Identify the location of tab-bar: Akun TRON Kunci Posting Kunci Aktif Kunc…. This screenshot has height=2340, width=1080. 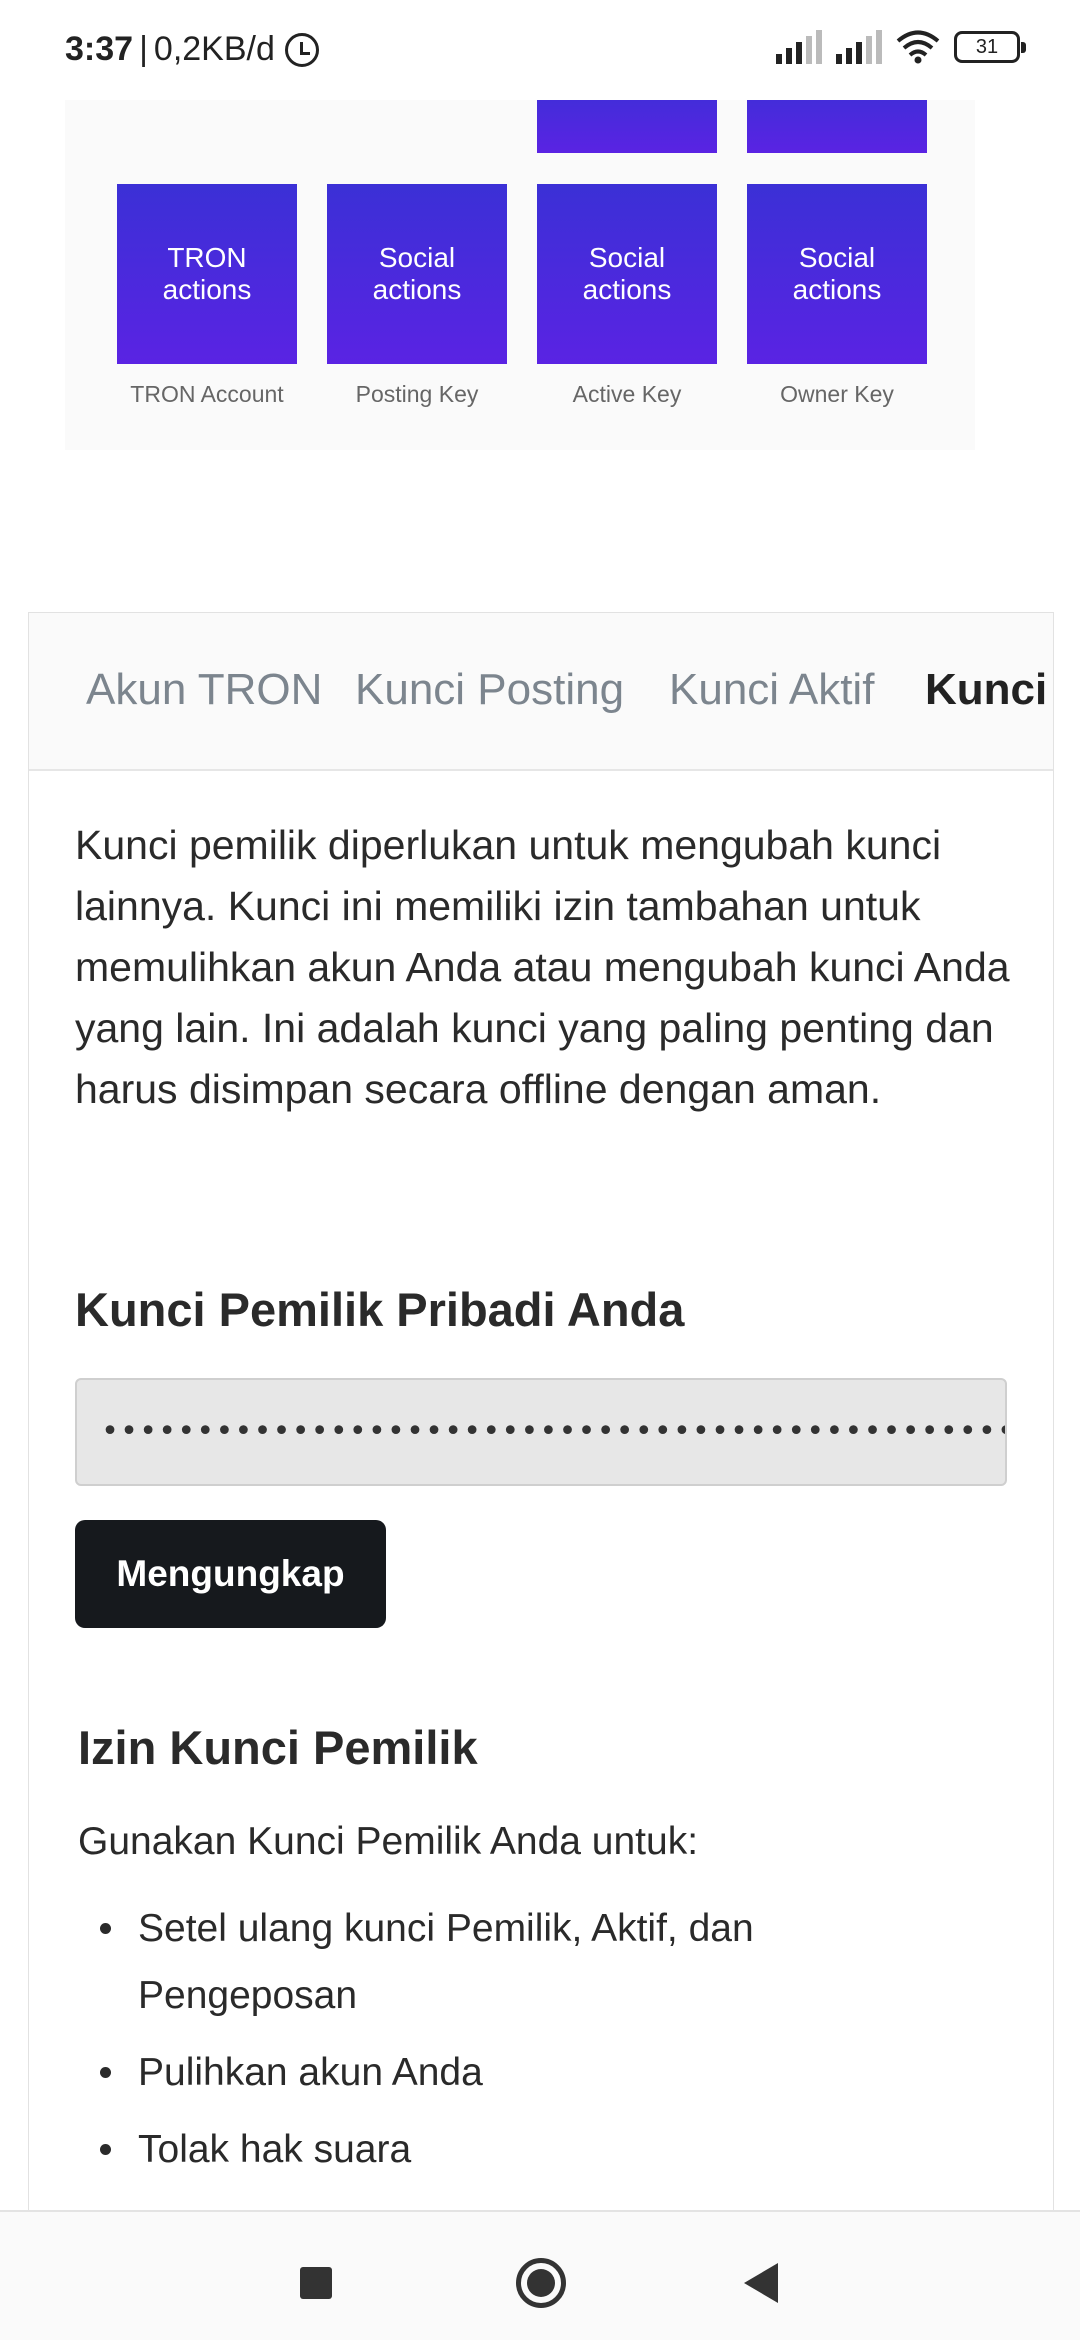
(541, 692).